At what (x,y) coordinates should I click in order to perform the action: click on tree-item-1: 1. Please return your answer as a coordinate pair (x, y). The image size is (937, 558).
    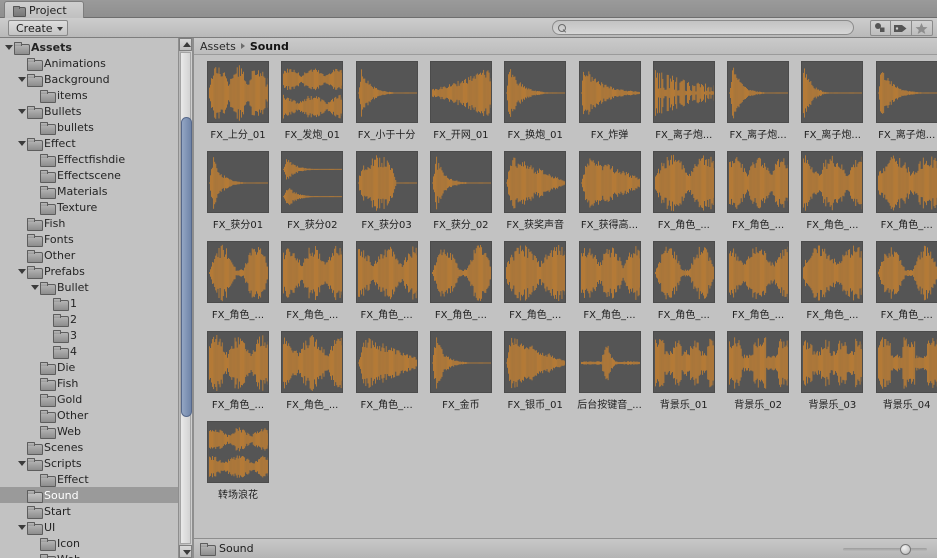
    Looking at the image, I should click on (89, 303).